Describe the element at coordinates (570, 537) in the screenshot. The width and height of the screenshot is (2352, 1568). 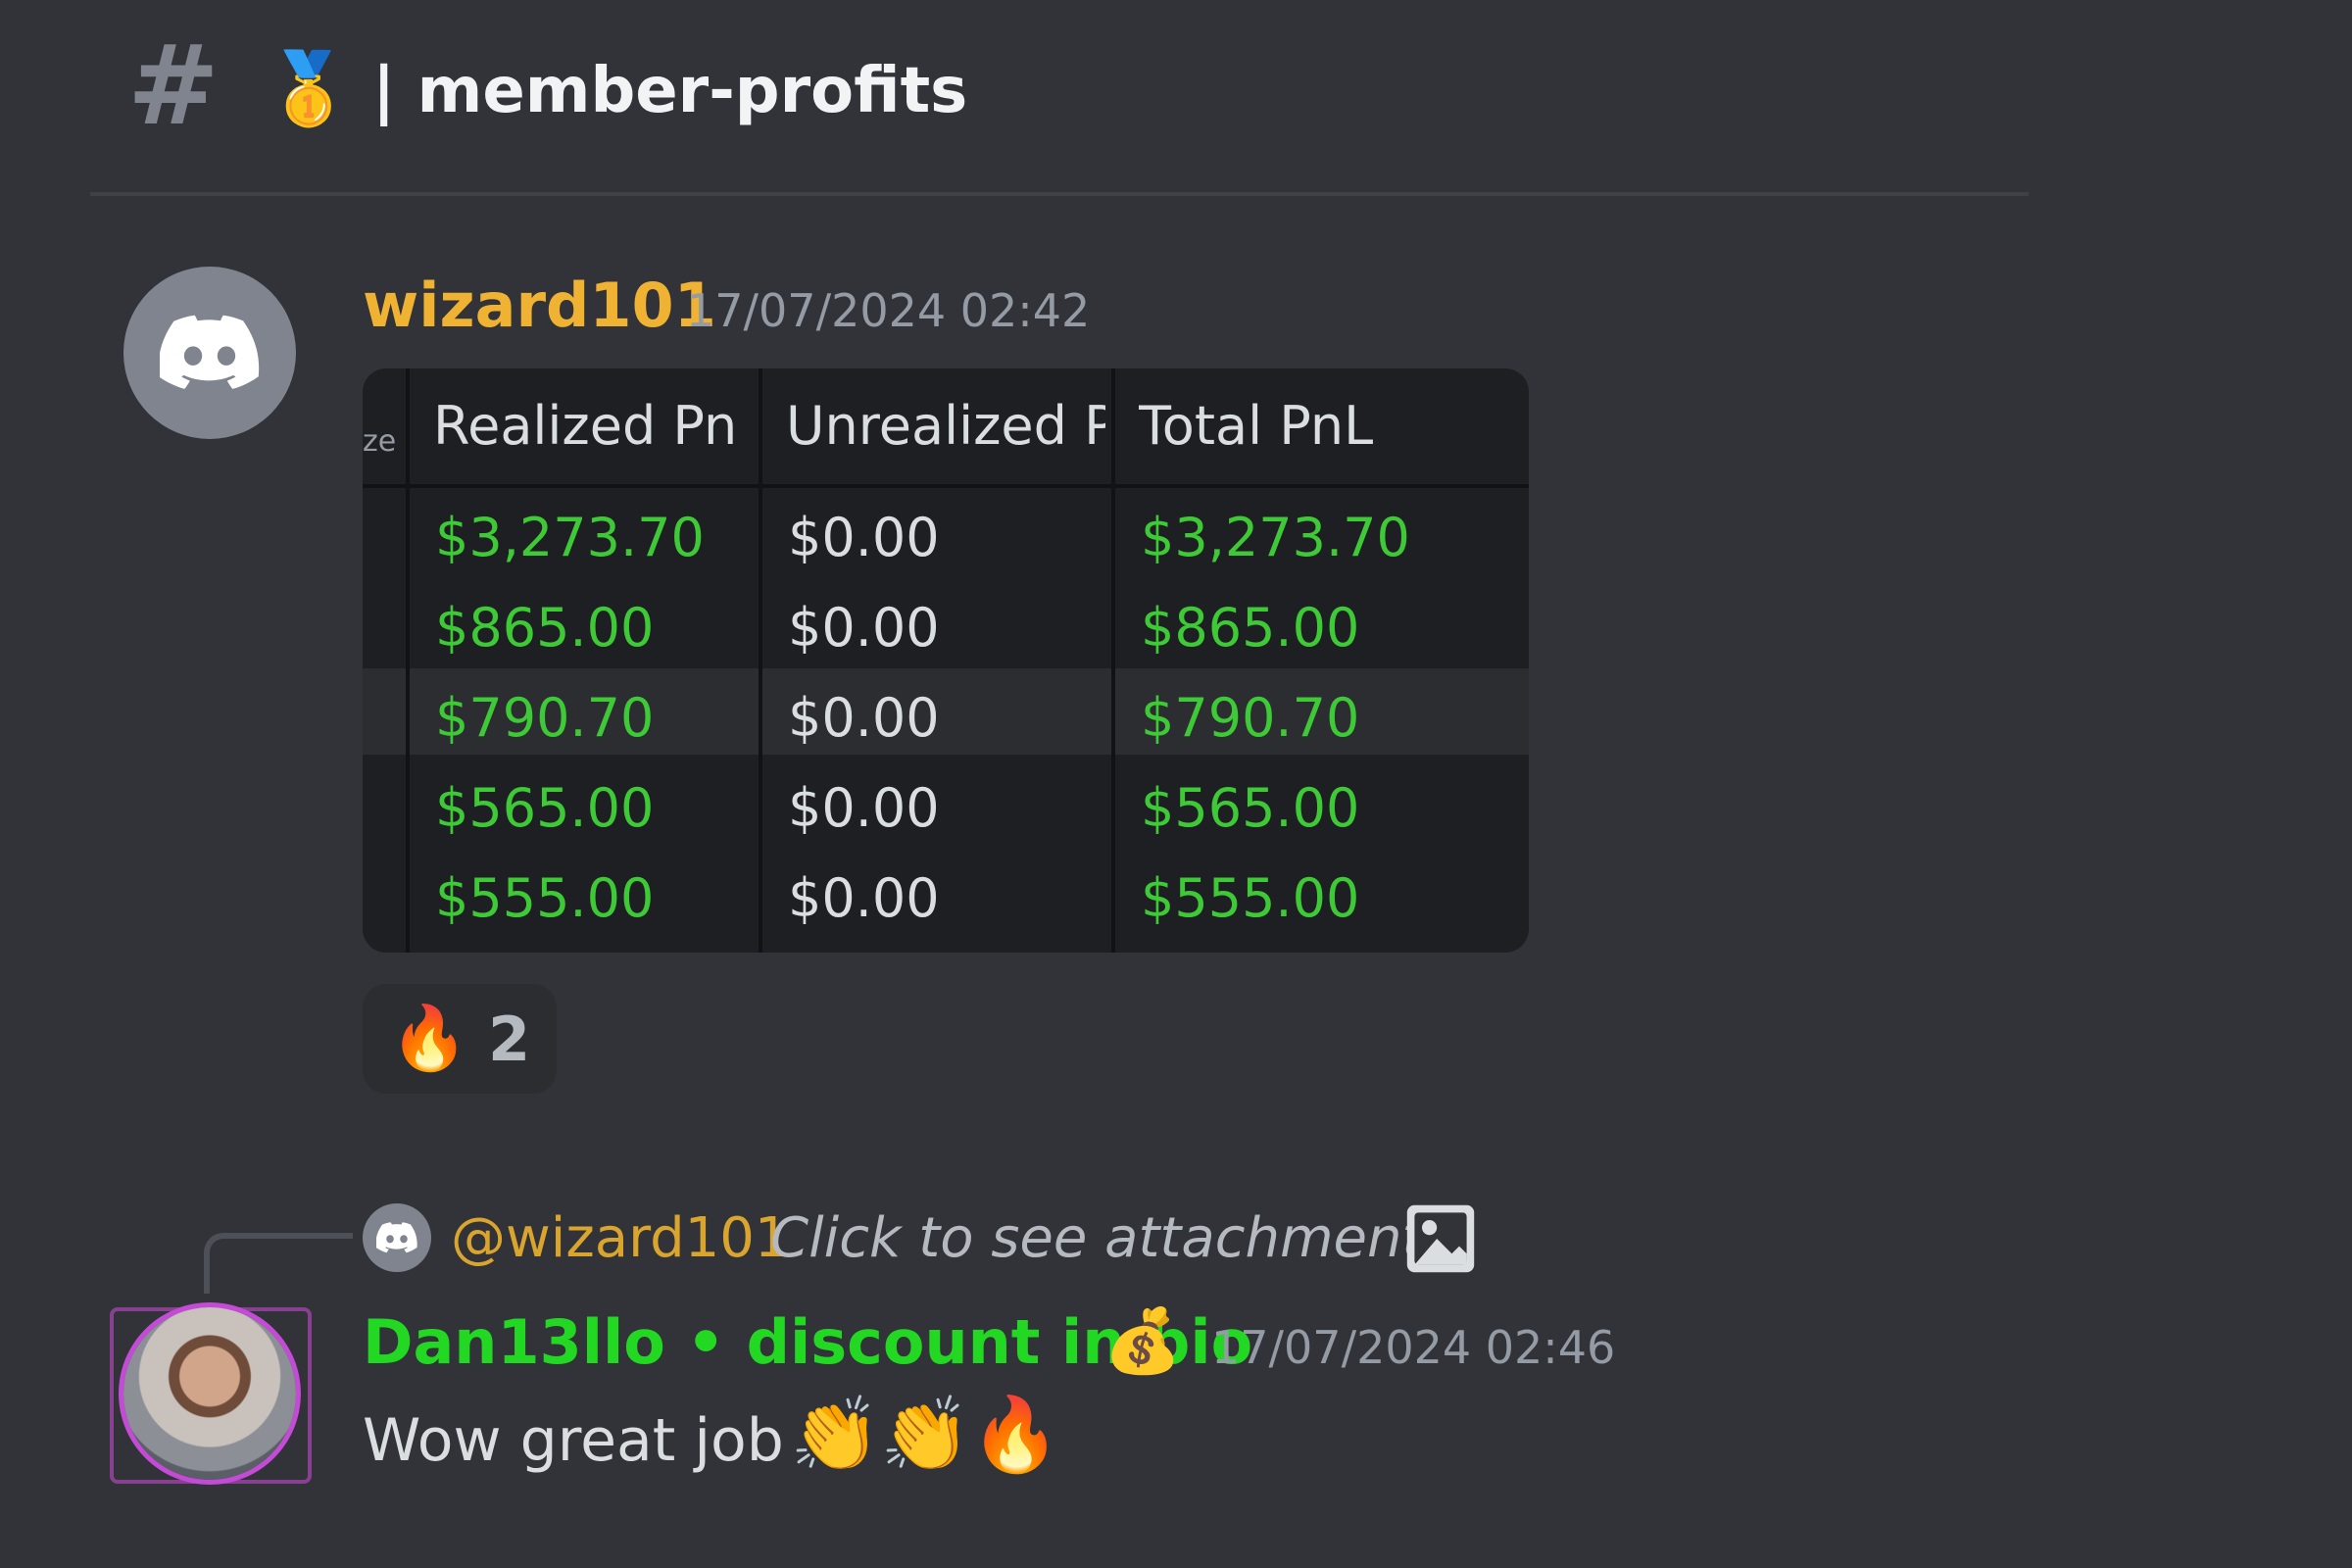
I see `table-cell-realized: $3,273.70` at that location.